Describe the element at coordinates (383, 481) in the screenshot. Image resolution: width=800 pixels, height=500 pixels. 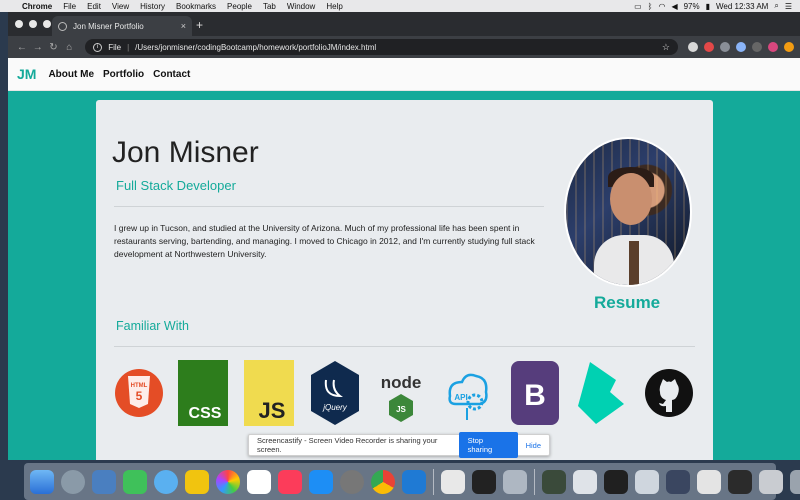
I see `chrome-icon` at that location.